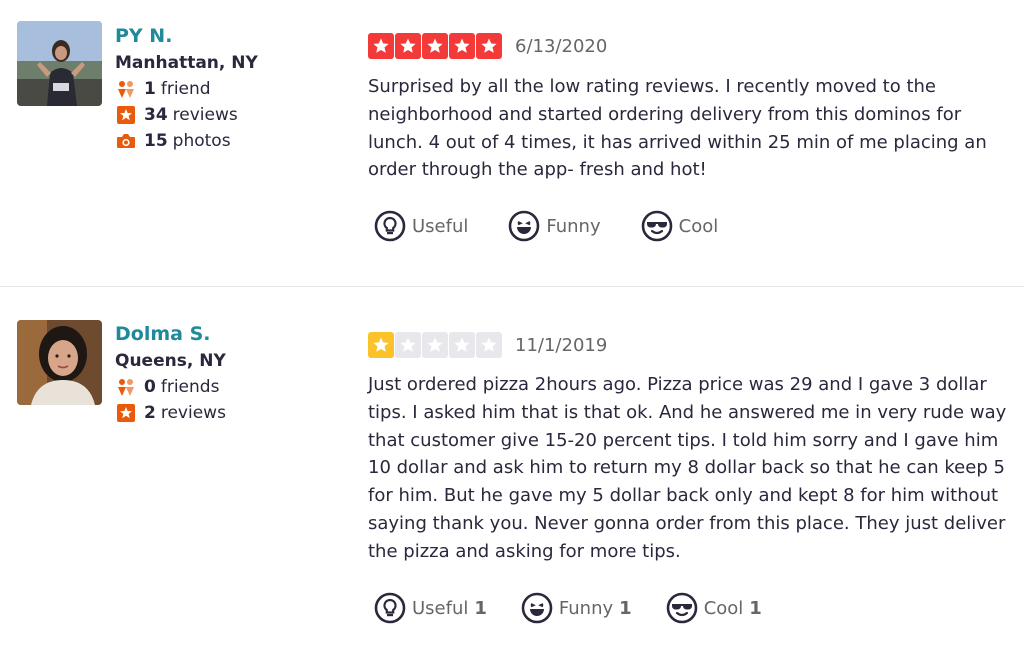 The image size is (1024, 657). I want to click on useful-count: 1, so click(480, 608).